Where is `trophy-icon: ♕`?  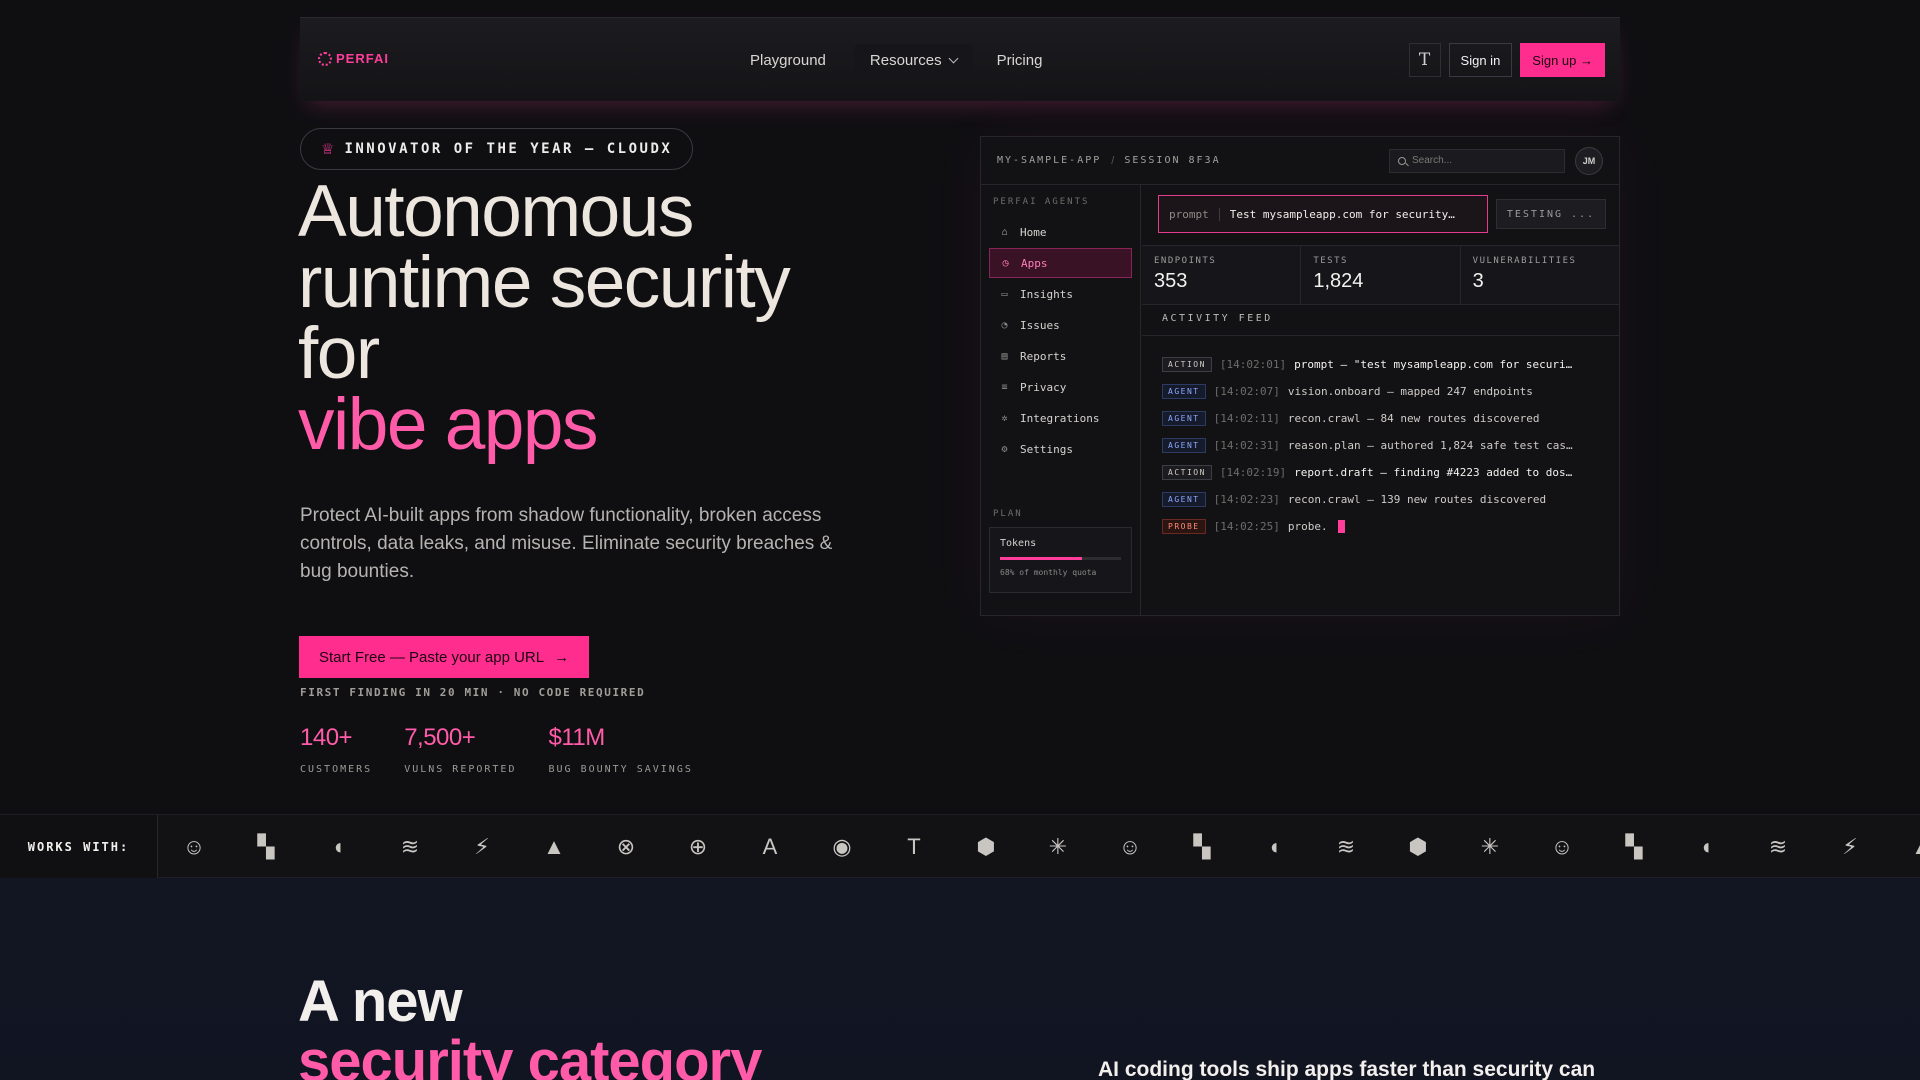 trophy-icon: ♕ is located at coordinates (328, 149).